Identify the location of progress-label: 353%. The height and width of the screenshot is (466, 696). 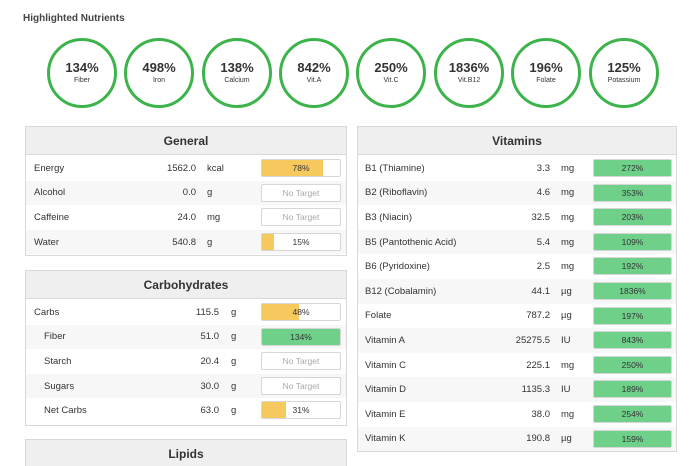
(632, 192).